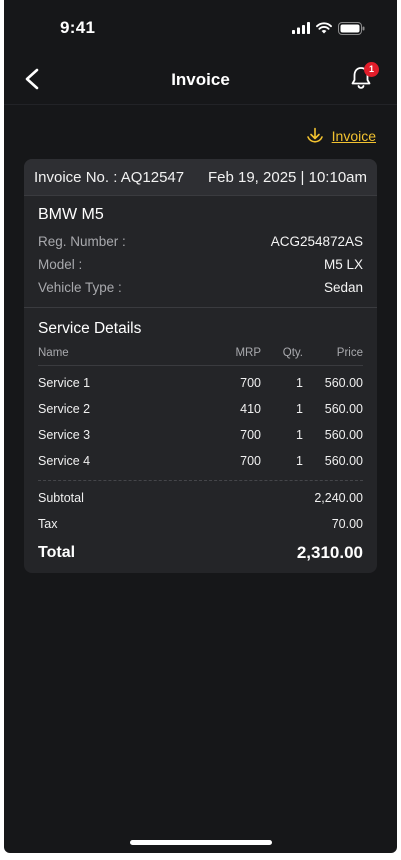 Image resolution: width=401 pixels, height=860 pixels. What do you see at coordinates (200, 461) in the screenshot?
I see `table-row: Service 4 700 1 560.00` at bounding box center [200, 461].